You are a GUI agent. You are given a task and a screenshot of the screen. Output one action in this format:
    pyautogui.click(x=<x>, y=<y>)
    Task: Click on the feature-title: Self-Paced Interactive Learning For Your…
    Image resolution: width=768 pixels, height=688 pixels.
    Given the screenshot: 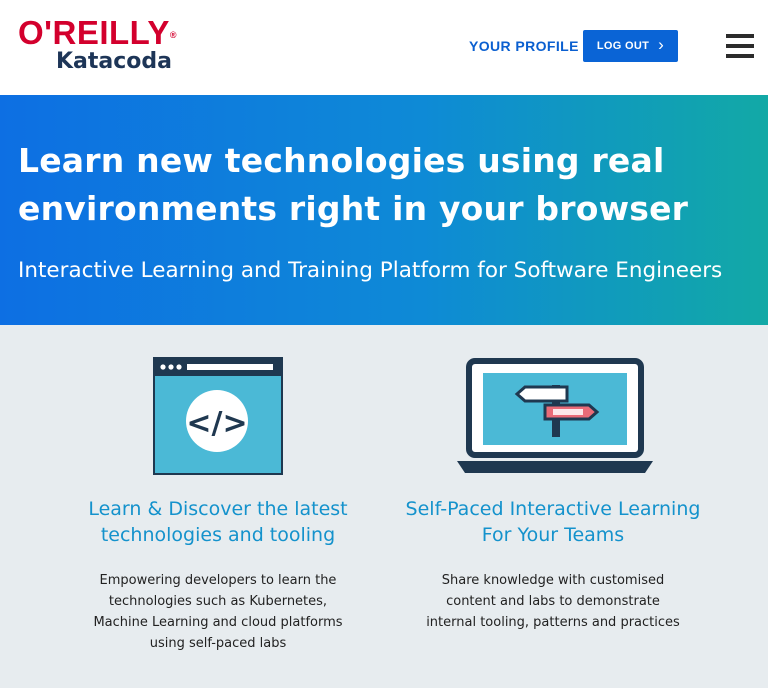 What is the action you would take?
    pyautogui.click(x=553, y=522)
    